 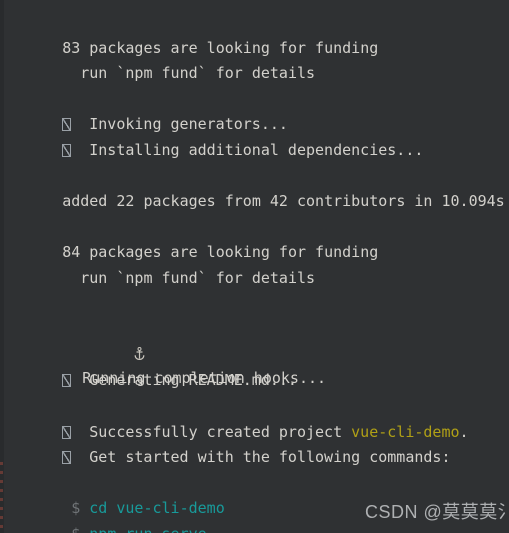 I want to click on terminal-line-suffix: ., so click(x=464, y=431).